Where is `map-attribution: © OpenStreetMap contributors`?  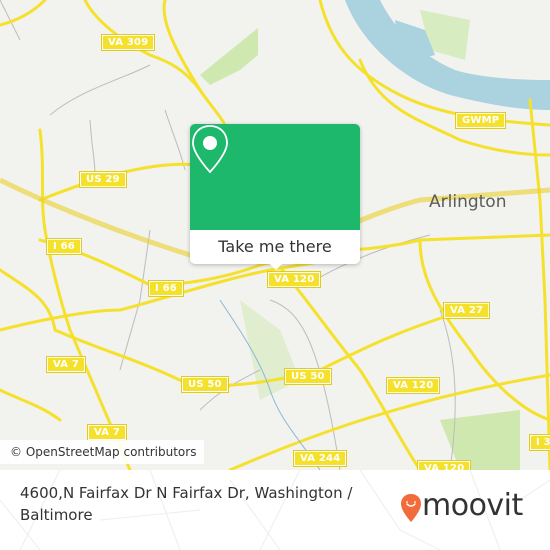
map-attribution: © OpenStreetMap contributors is located at coordinates (102, 452).